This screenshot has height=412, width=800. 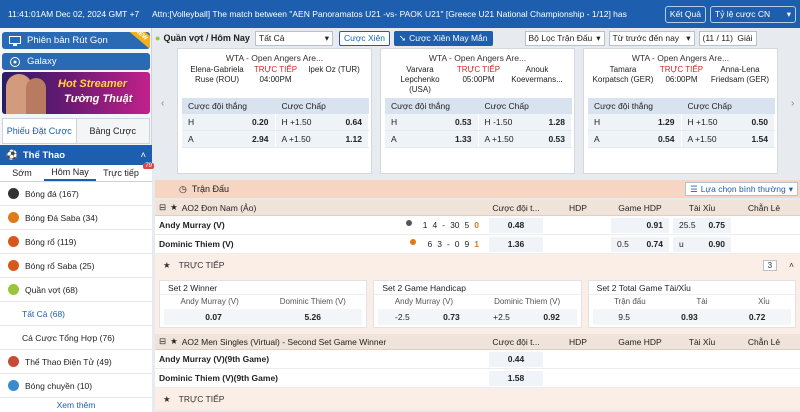 I want to click on match-filter-select: Bộ Lọc Trận Đấu ▾, so click(x=564, y=38).